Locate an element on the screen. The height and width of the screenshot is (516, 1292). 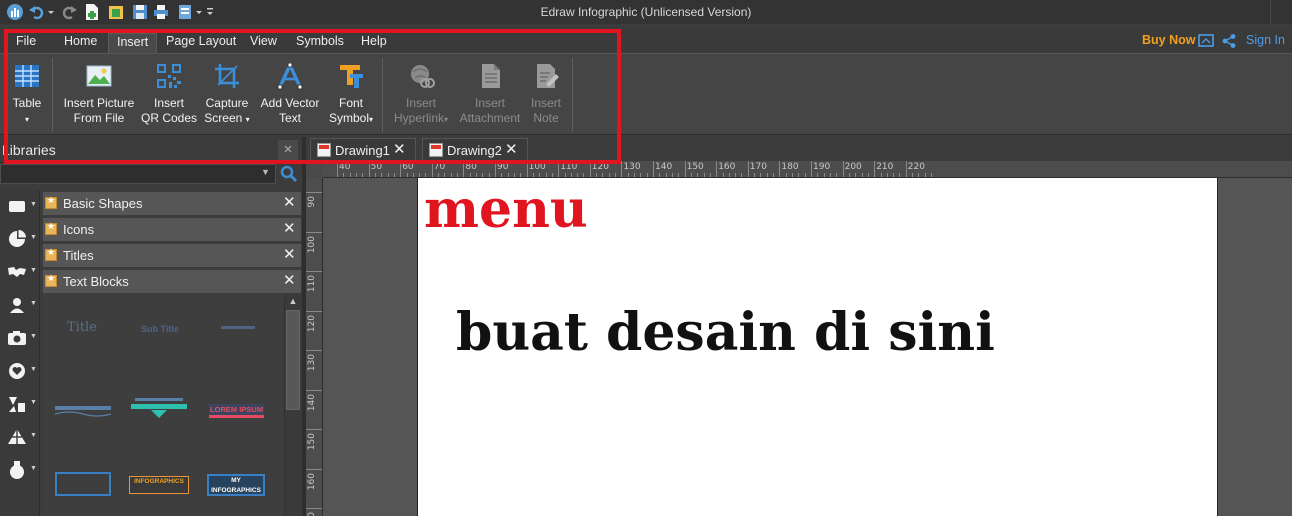
person-icon is located at coordinates (17, 305).